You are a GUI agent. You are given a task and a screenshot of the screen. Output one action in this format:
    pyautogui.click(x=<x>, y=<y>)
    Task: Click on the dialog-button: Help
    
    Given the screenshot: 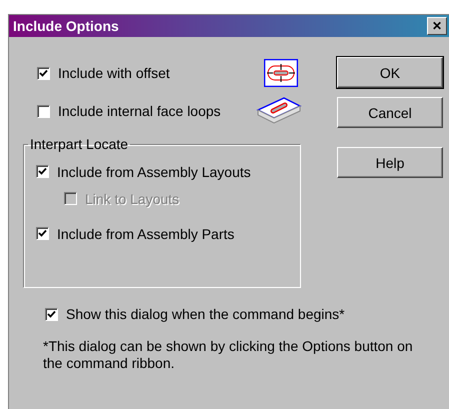 What is the action you would take?
    pyautogui.click(x=390, y=162)
    